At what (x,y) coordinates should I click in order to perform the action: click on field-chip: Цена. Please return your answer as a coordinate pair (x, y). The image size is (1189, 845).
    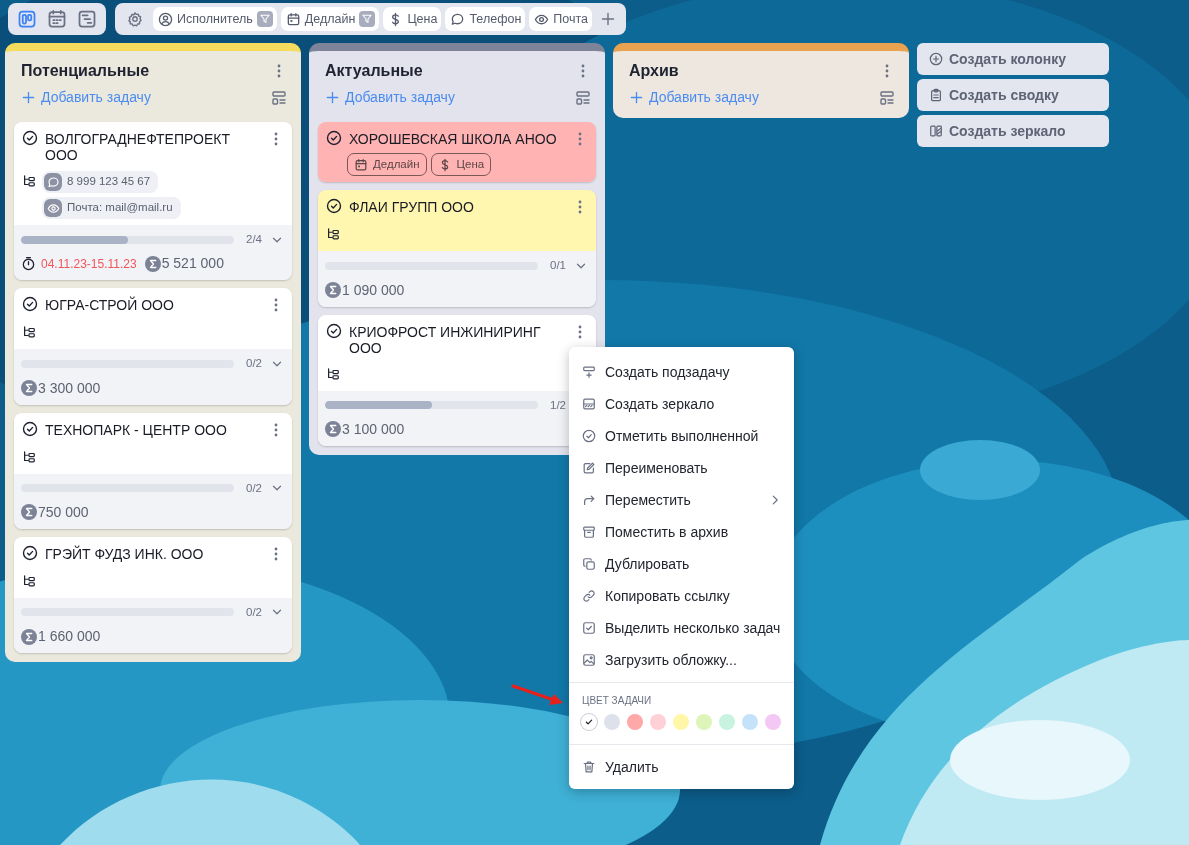
    Looking at the image, I should click on (412, 19).